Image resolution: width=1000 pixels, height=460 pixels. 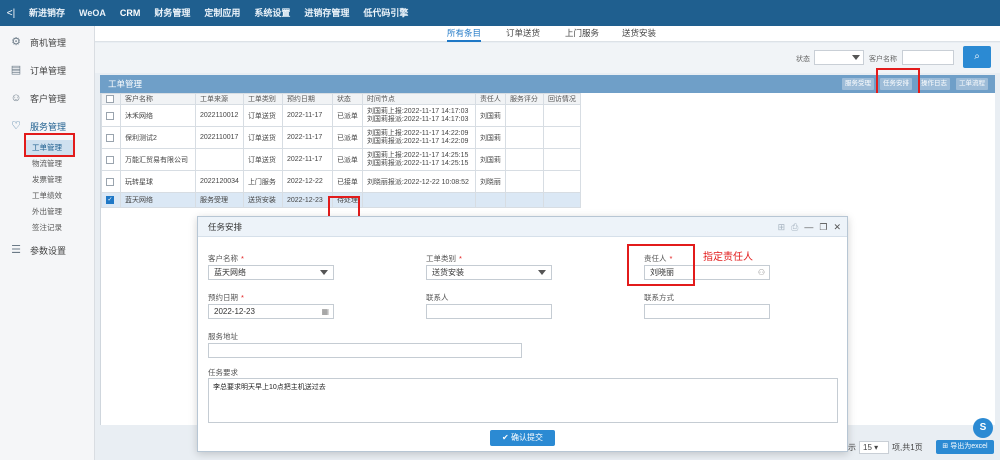 What do you see at coordinates (489, 272) in the screenshot?
I see `ticket-type-select: 送货安装` at bounding box center [489, 272].